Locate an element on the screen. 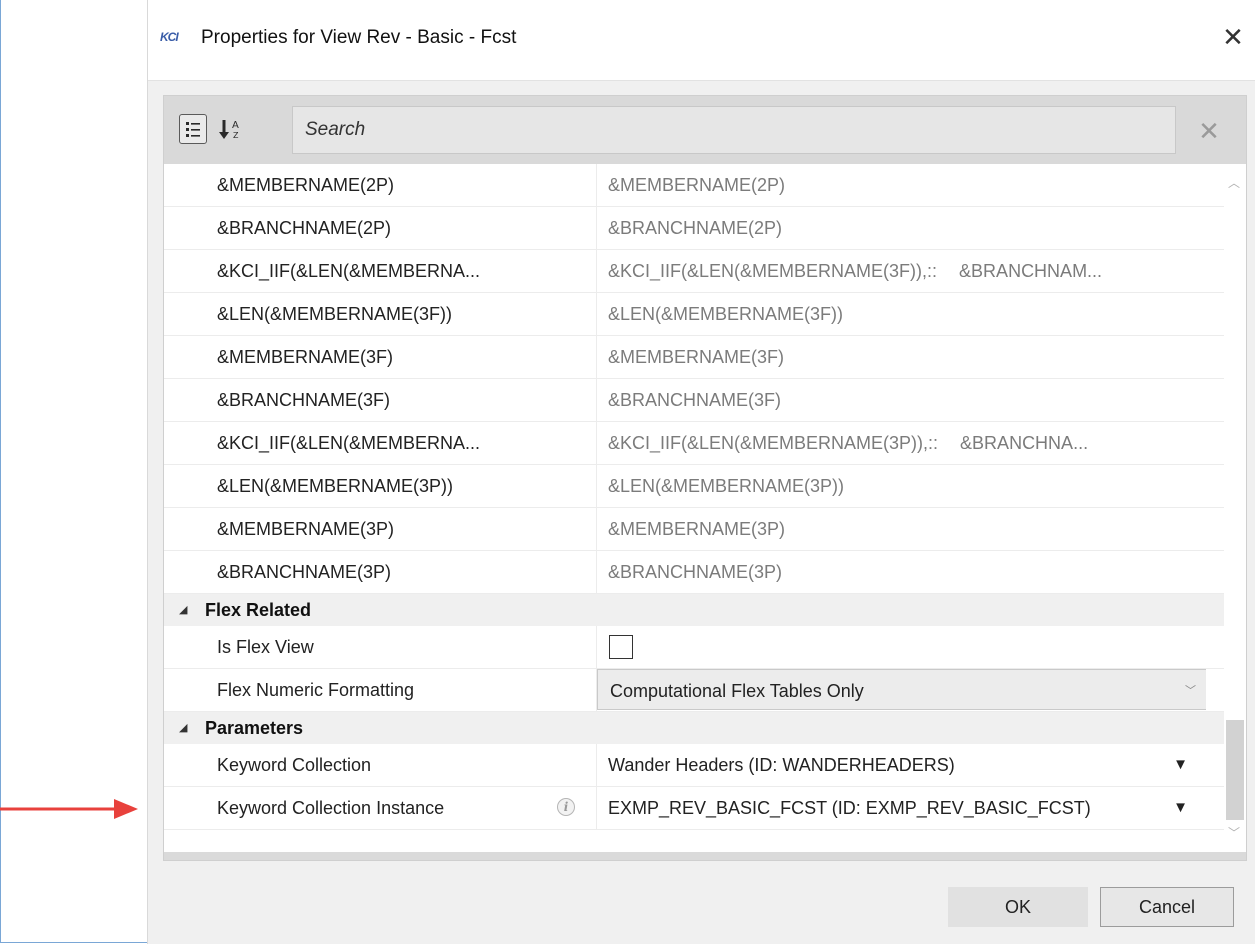  chevron-down-icon: ﹀ is located at coordinates (1190, 691).